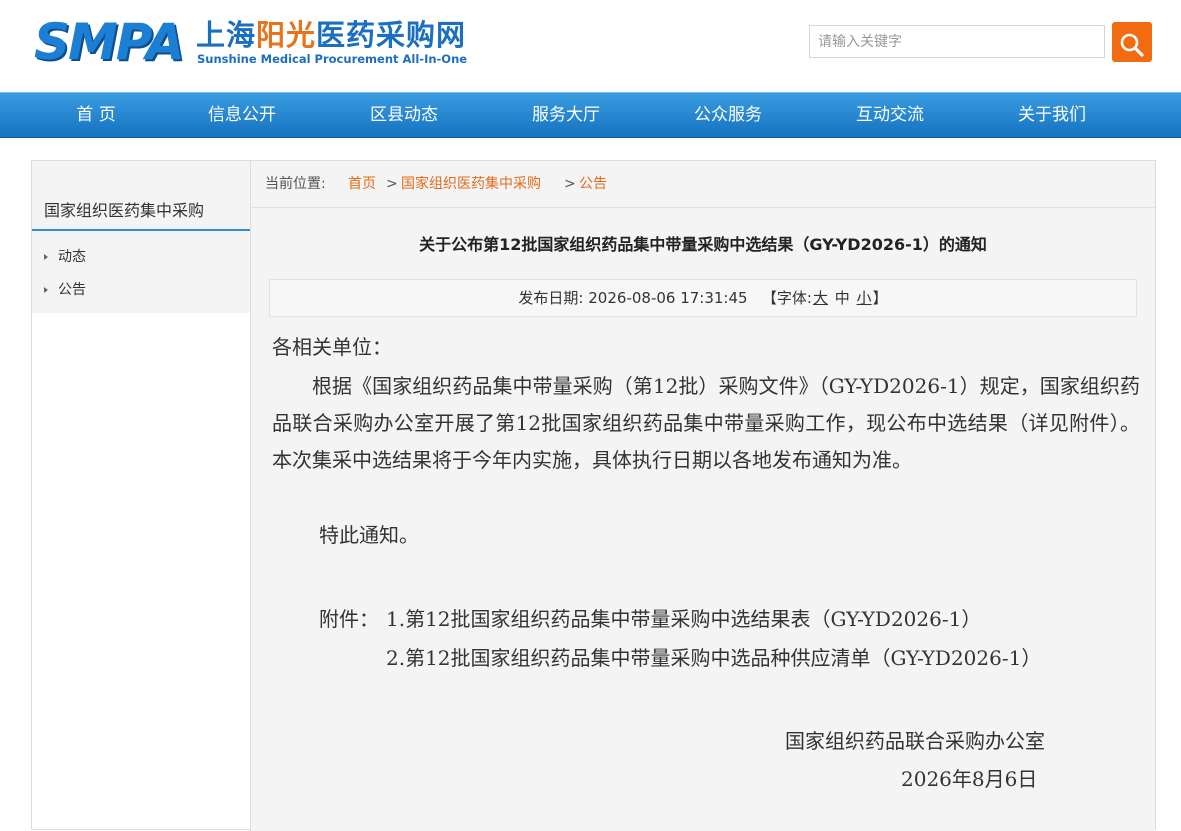 The width and height of the screenshot is (1181, 831). What do you see at coordinates (109, 42) in the screenshot?
I see `logo-mark: SMPA` at bounding box center [109, 42].